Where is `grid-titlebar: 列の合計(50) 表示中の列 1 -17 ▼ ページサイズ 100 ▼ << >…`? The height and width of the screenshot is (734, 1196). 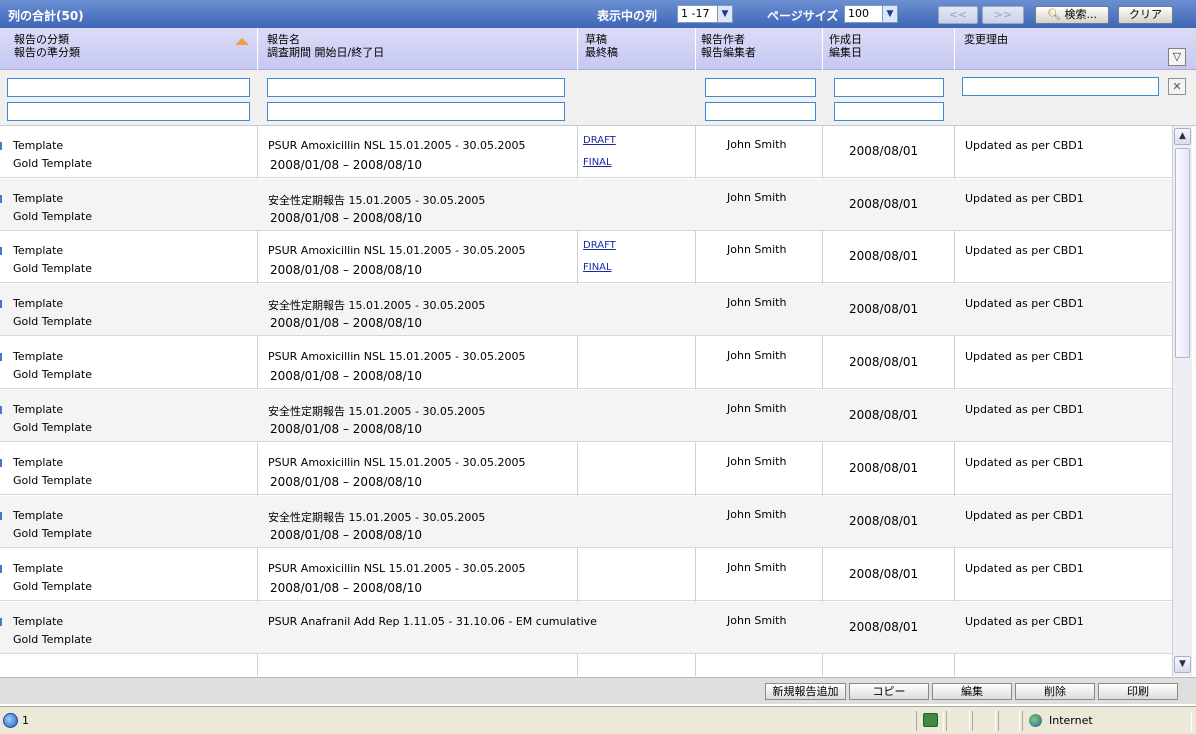
grid-titlebar: 列の合計(50) 表示中の列 1 -17 ▼ ページサイズ 100 ▼ << >… is located at coordinates (598, 14).